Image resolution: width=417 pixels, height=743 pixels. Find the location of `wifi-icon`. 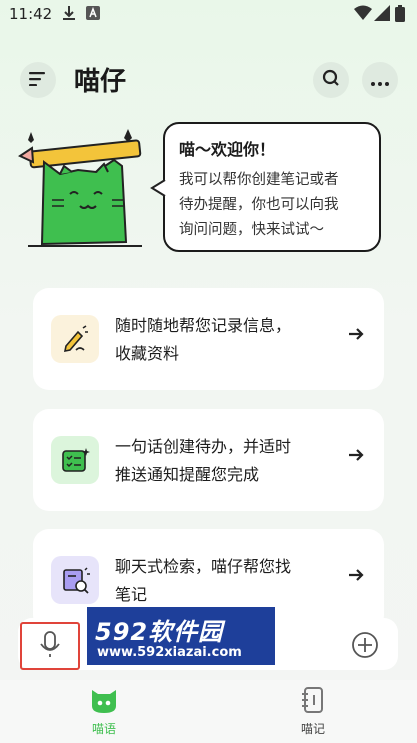

wifi-icon is located at coordinates (363, 15).